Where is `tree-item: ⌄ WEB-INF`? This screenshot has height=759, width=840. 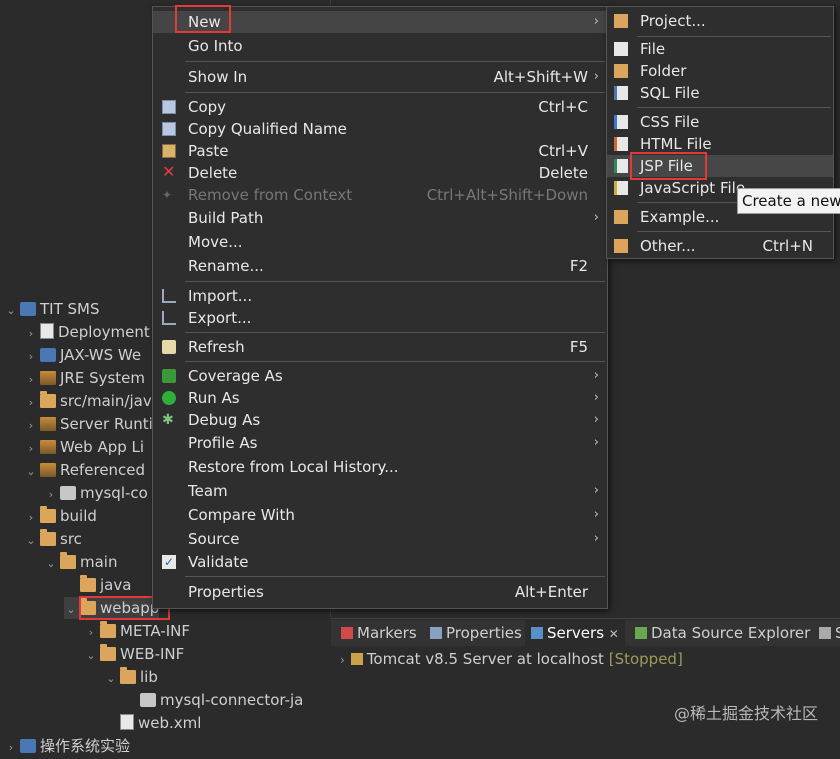
tree-item: ⌄ WEB-INF is located at coordinates (134, 654).